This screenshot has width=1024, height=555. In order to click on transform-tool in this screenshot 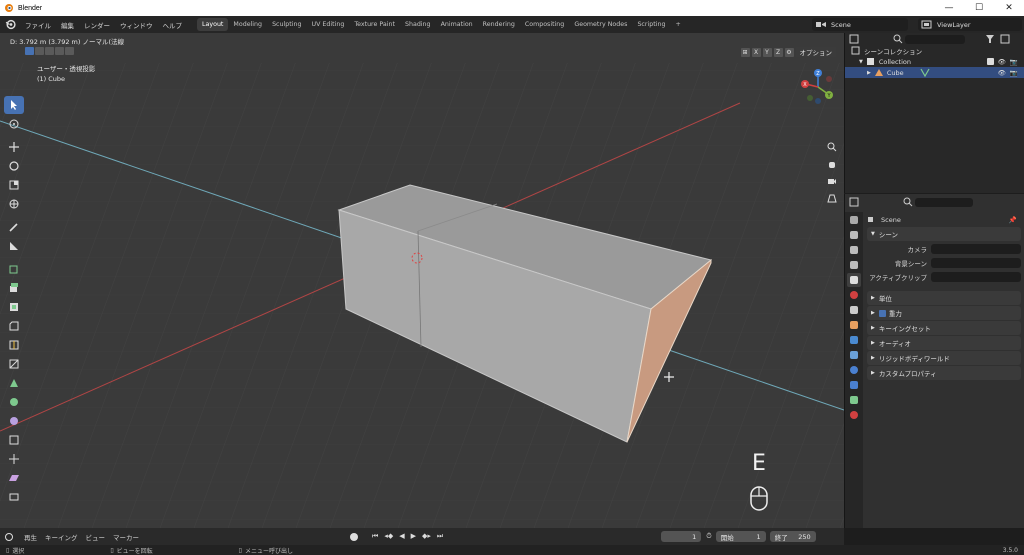, I will do `click(14, 204)`.